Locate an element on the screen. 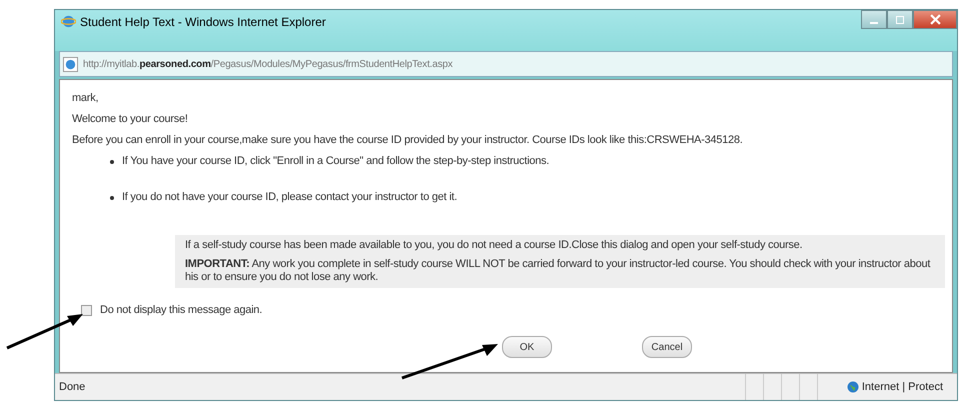  page-icon is located at coordinates (70, 64).